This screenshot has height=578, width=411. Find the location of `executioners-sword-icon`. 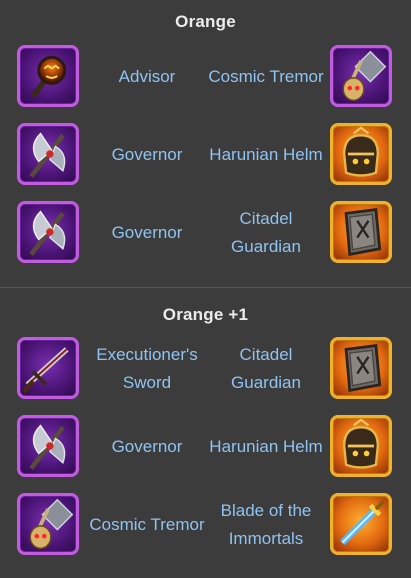

executioners-sword-icon is located at coordinates (48, 368).